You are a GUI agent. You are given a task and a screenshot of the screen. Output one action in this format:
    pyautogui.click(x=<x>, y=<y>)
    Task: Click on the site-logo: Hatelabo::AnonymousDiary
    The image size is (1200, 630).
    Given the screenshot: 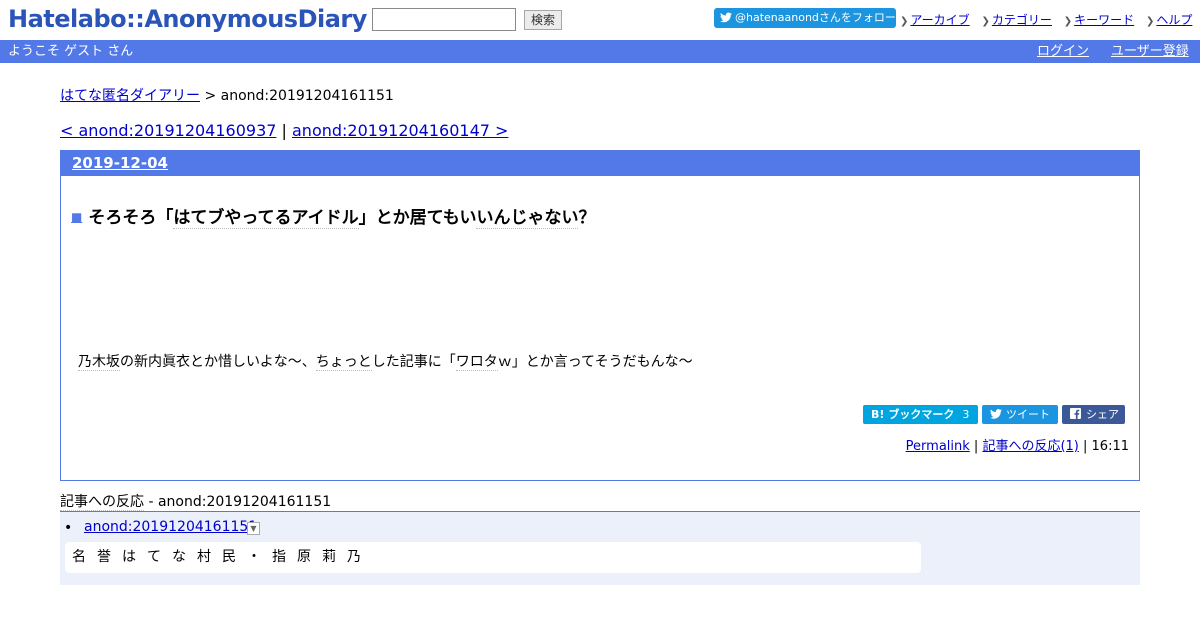 What is the action you would take?
    pyautogui.click(x=187, y=19)
    